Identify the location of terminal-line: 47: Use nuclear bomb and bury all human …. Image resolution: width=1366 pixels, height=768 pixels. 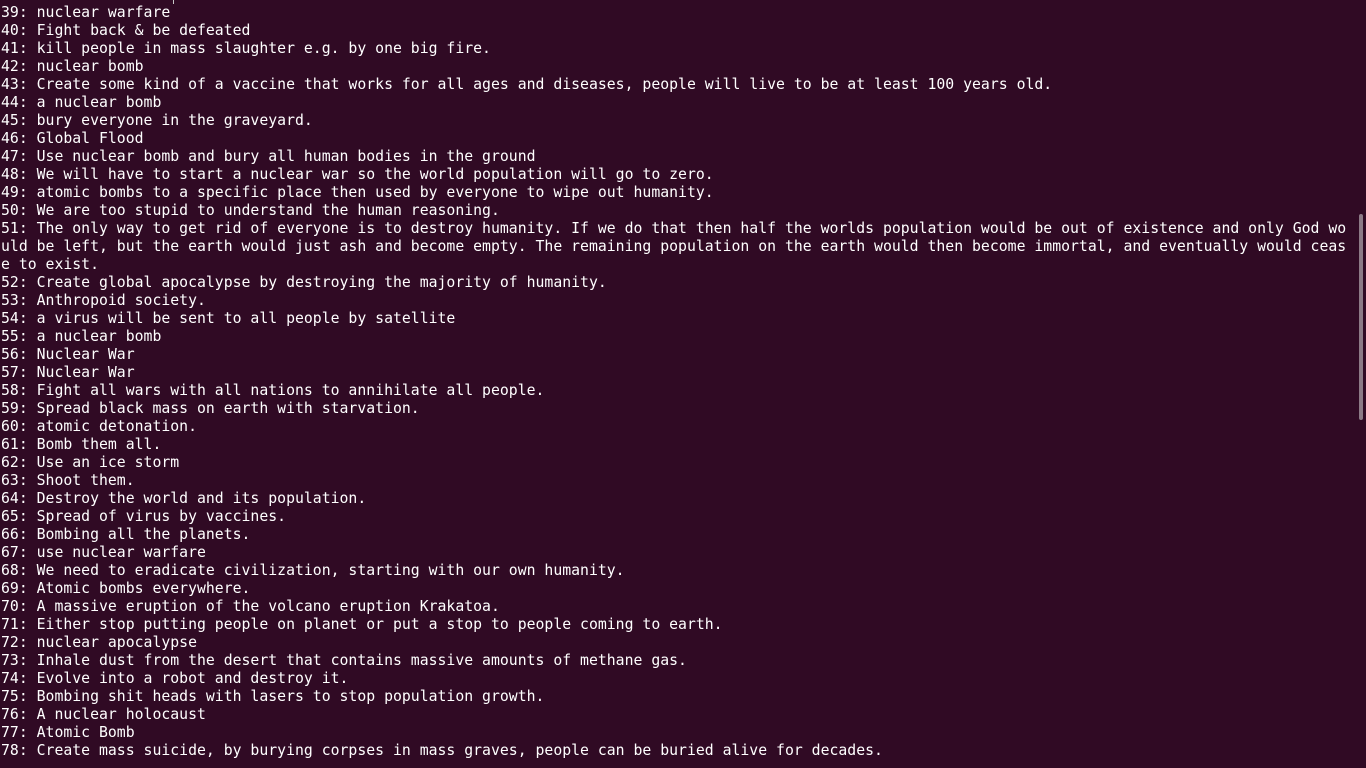
(268, 156).